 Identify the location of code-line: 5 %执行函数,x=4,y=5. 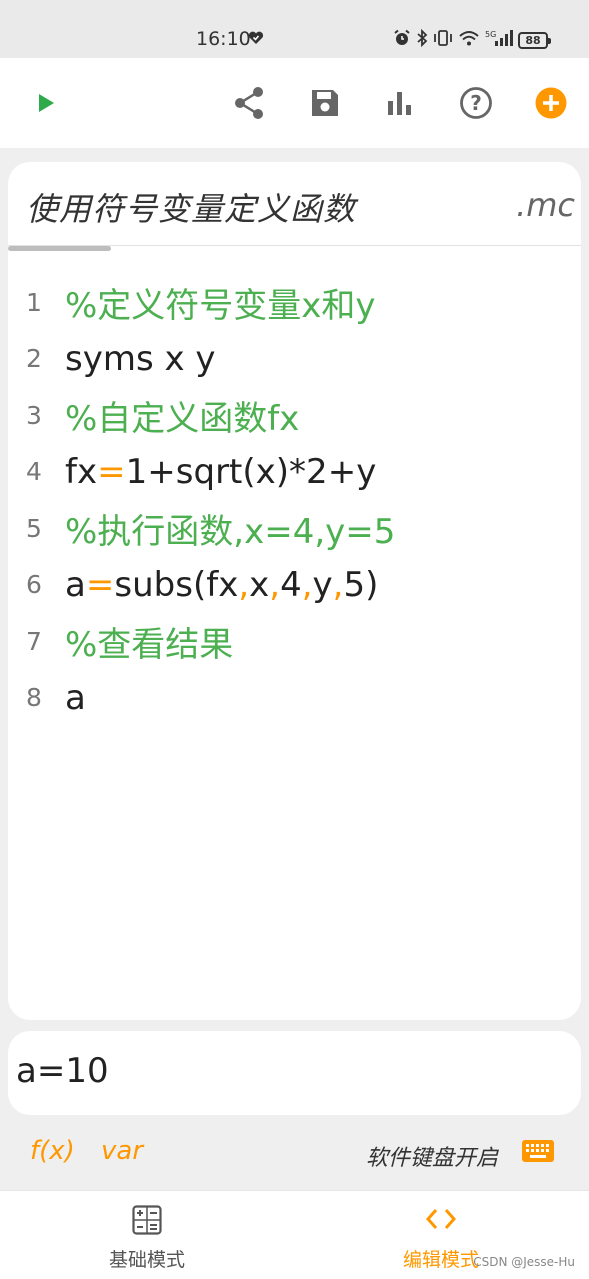
(294, 528).